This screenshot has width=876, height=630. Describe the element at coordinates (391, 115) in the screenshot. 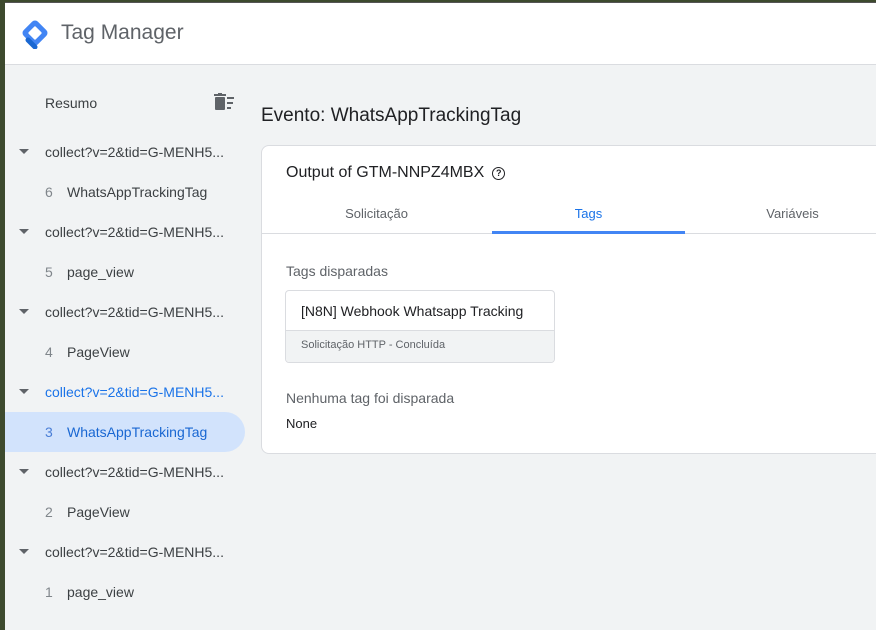

I see `event-title: Evento: WhatsAppTrackingTag` at that location.